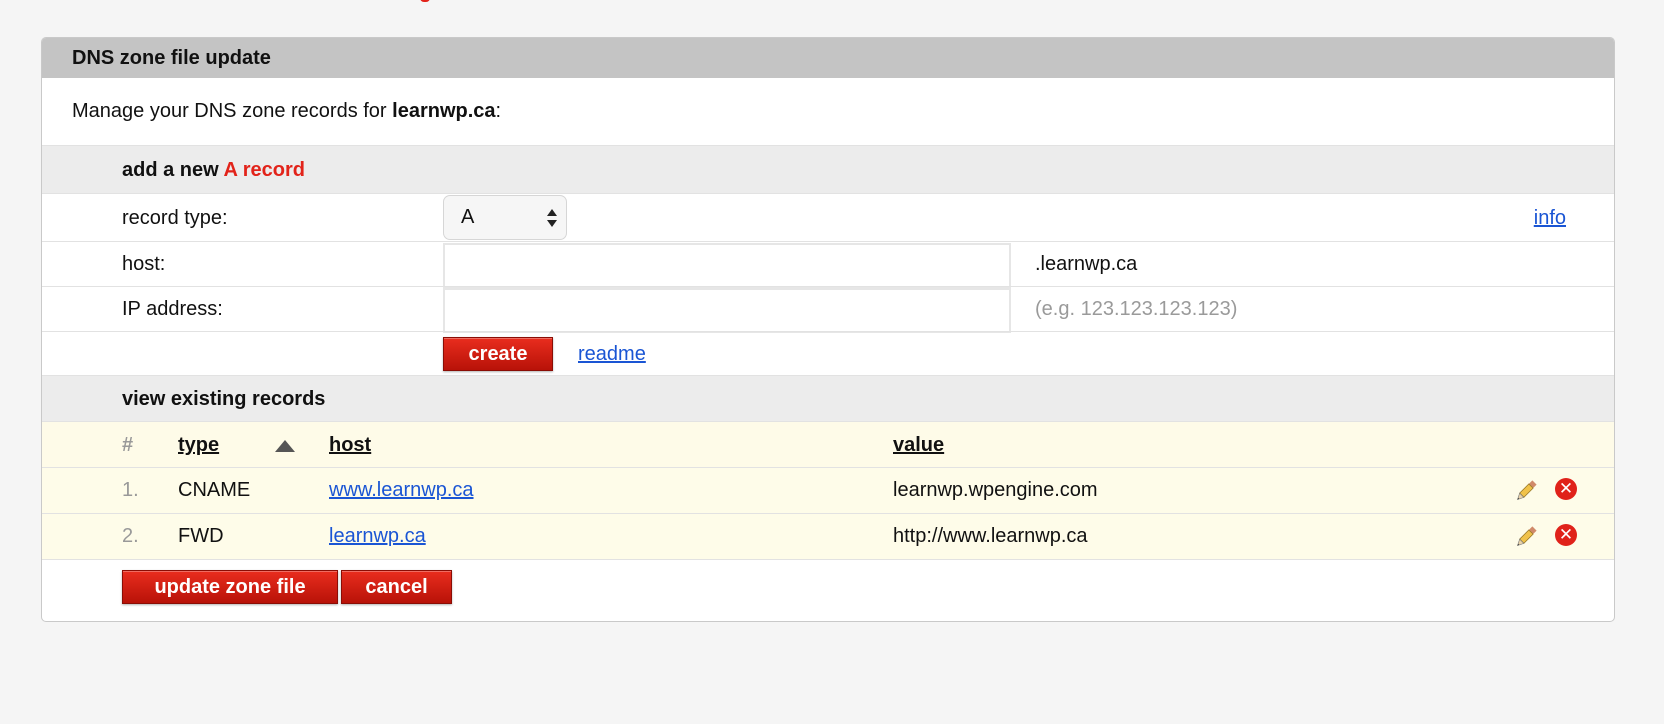 Image resolution: width=1664 pixels, height=724 pixels. I want to click on col-host-header: host, so click(350, 445).